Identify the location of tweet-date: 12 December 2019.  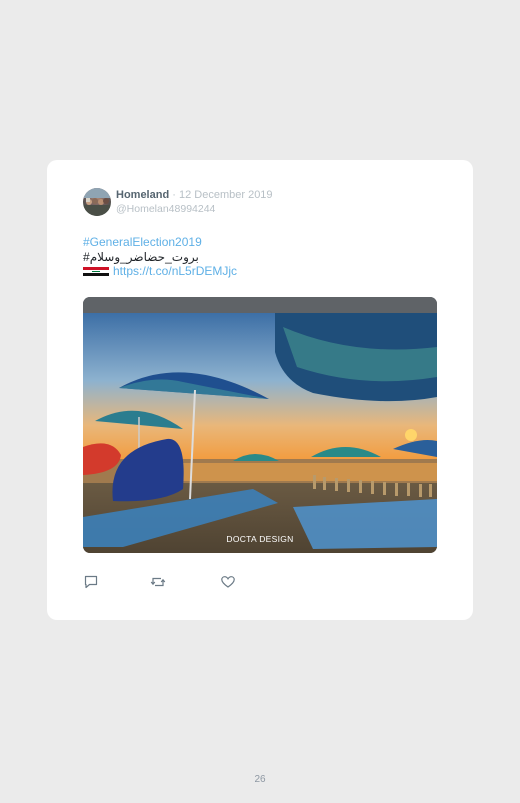
(226, 195).